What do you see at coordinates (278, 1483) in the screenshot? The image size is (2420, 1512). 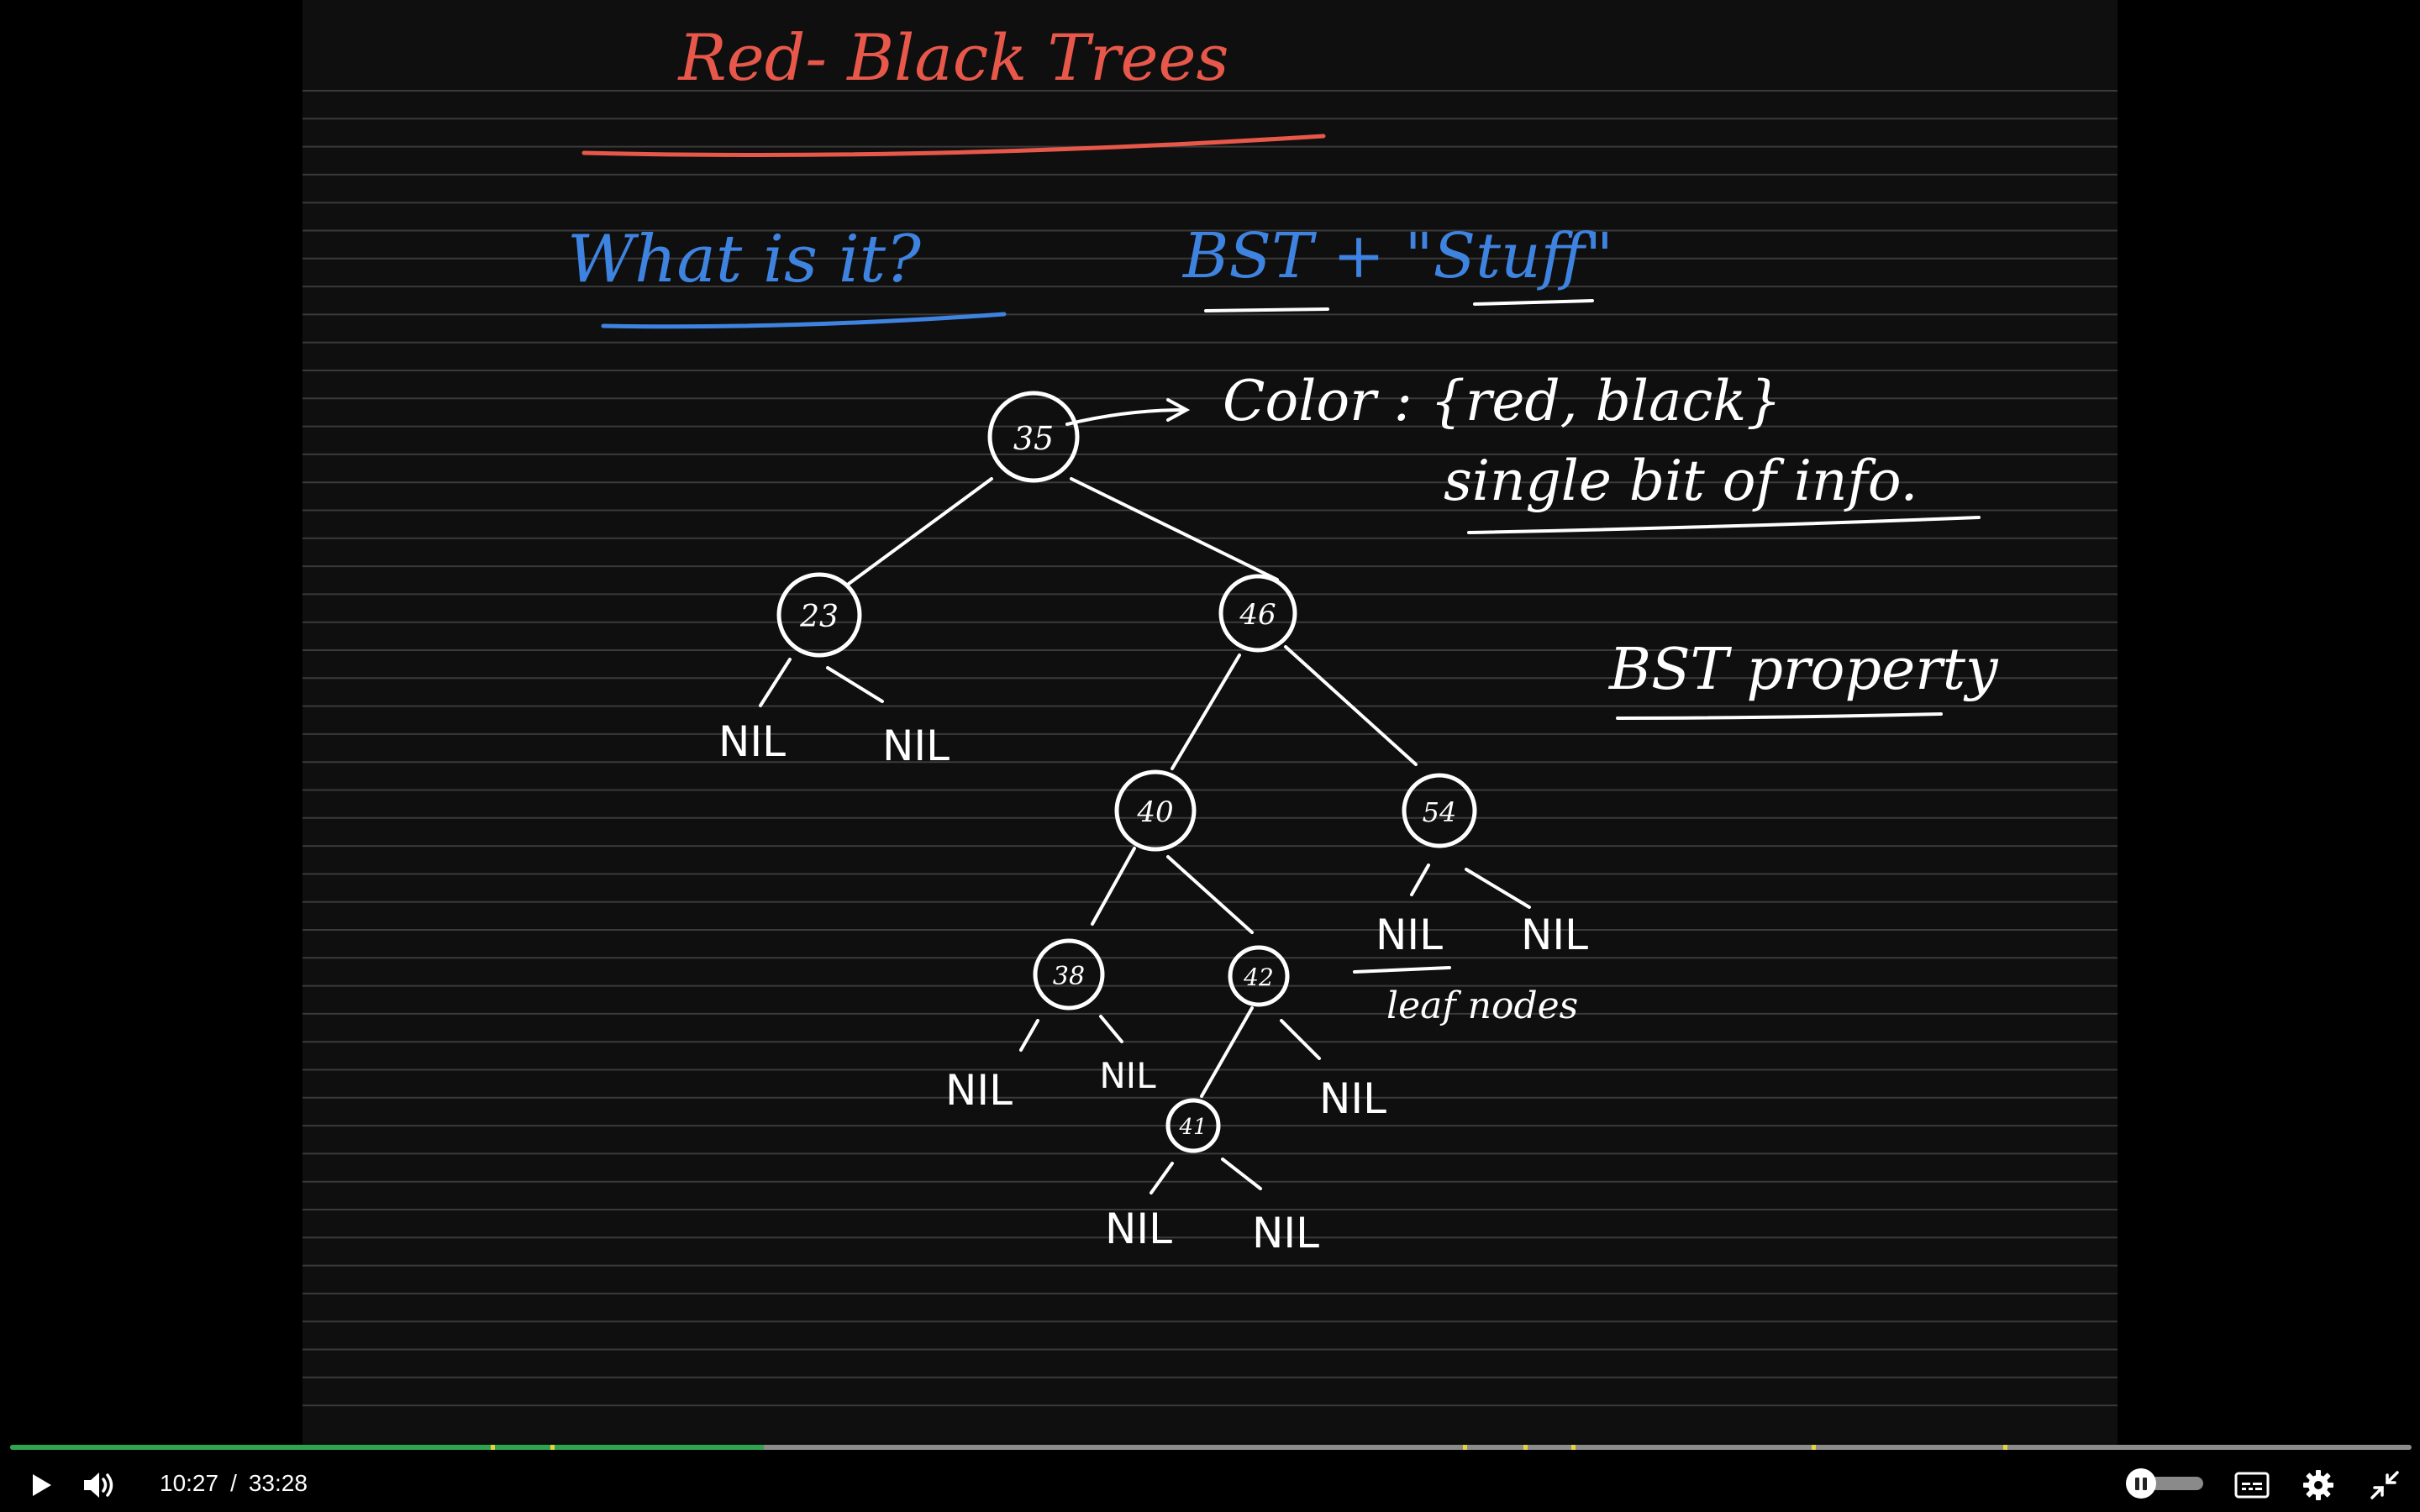 I see `duration: 33:28` at bounding box center [278, 1483].